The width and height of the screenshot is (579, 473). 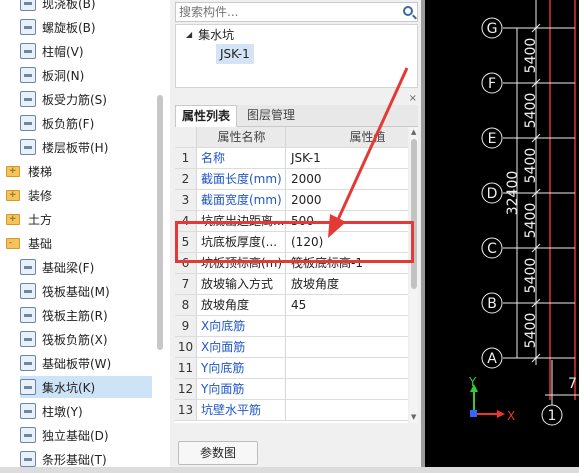 I want to click on grid-header: 属性名称 属性值, so click(x=291, y=137).